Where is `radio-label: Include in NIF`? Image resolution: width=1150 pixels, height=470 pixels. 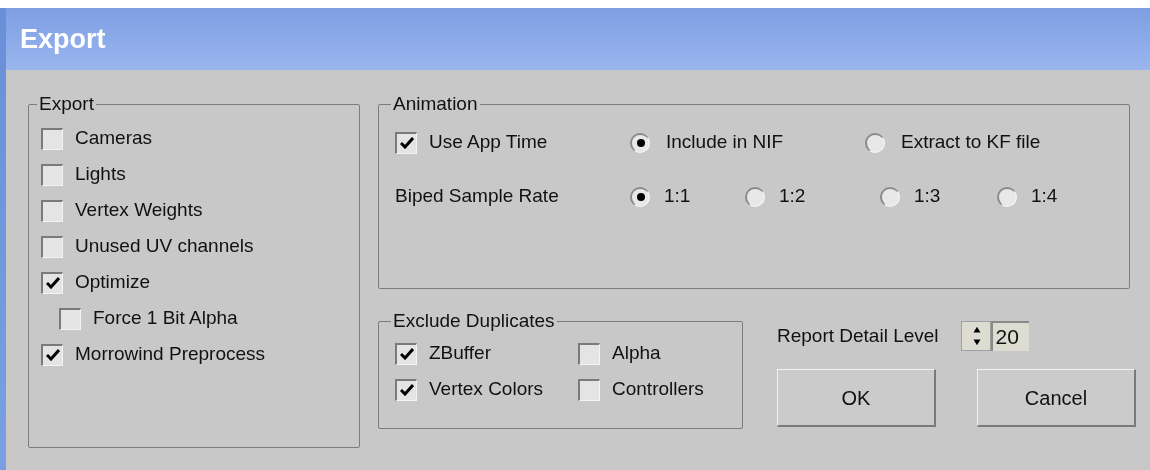
radio-label: Include in NIF is located at coordinates (725, 142).